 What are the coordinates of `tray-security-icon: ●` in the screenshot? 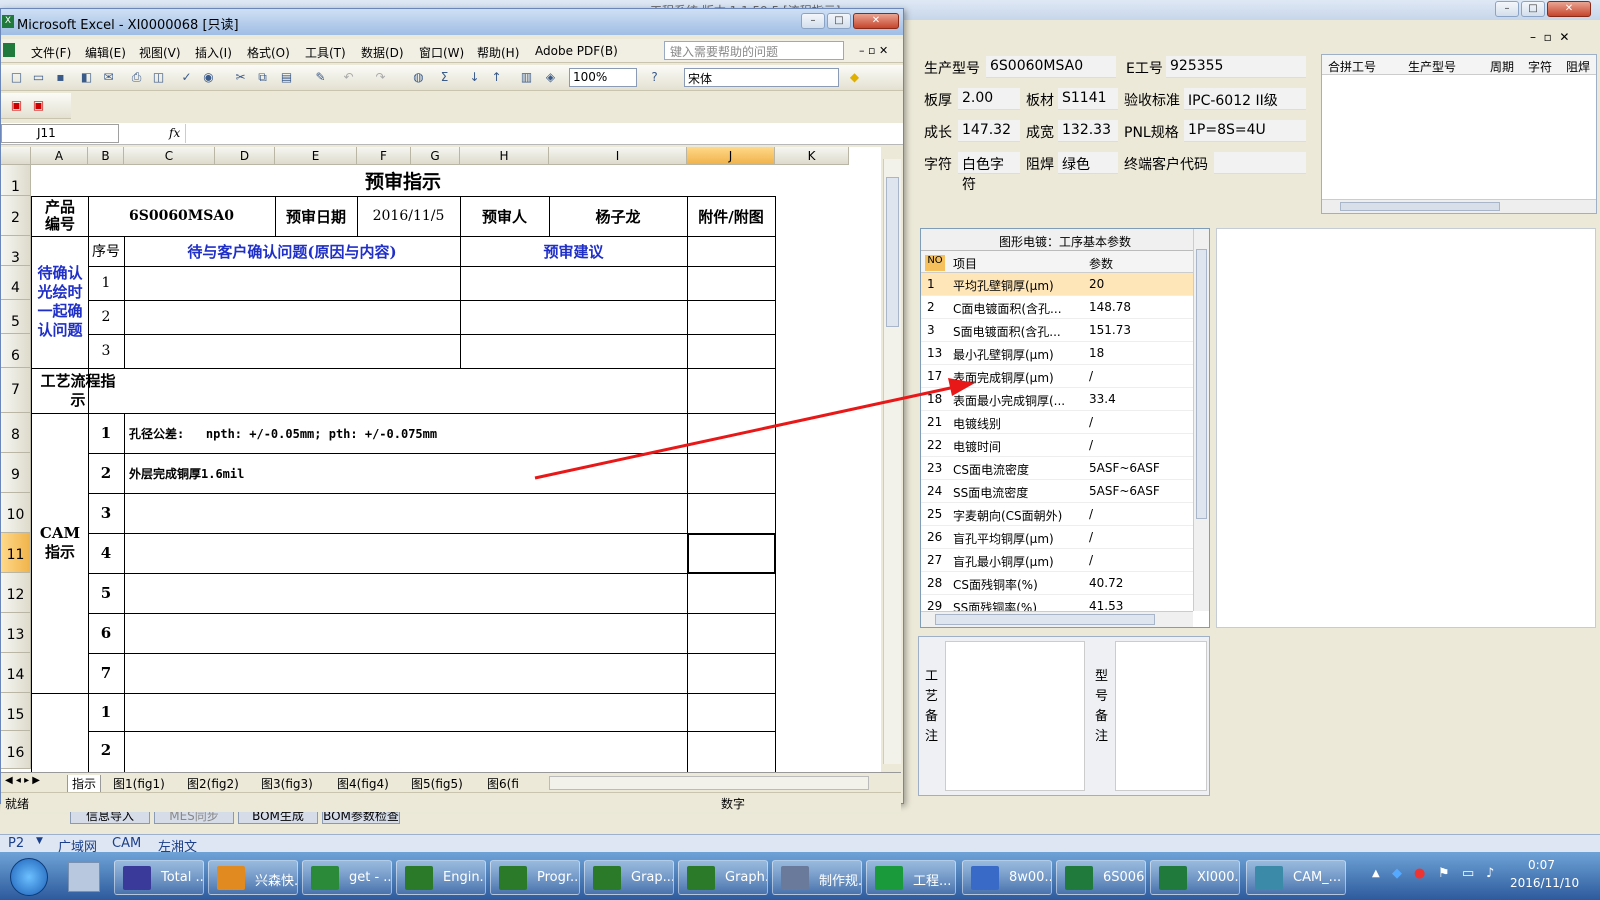 It's located at (1419, 873).